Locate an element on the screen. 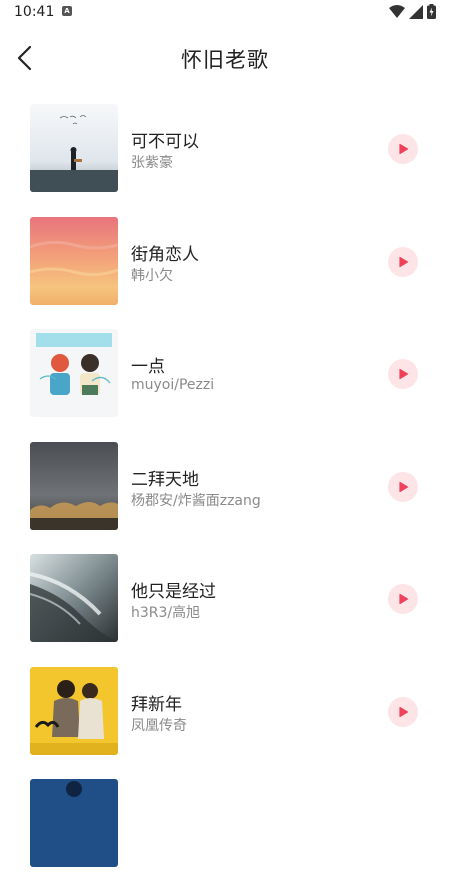  status-icons is located at coordinates (412, 11).